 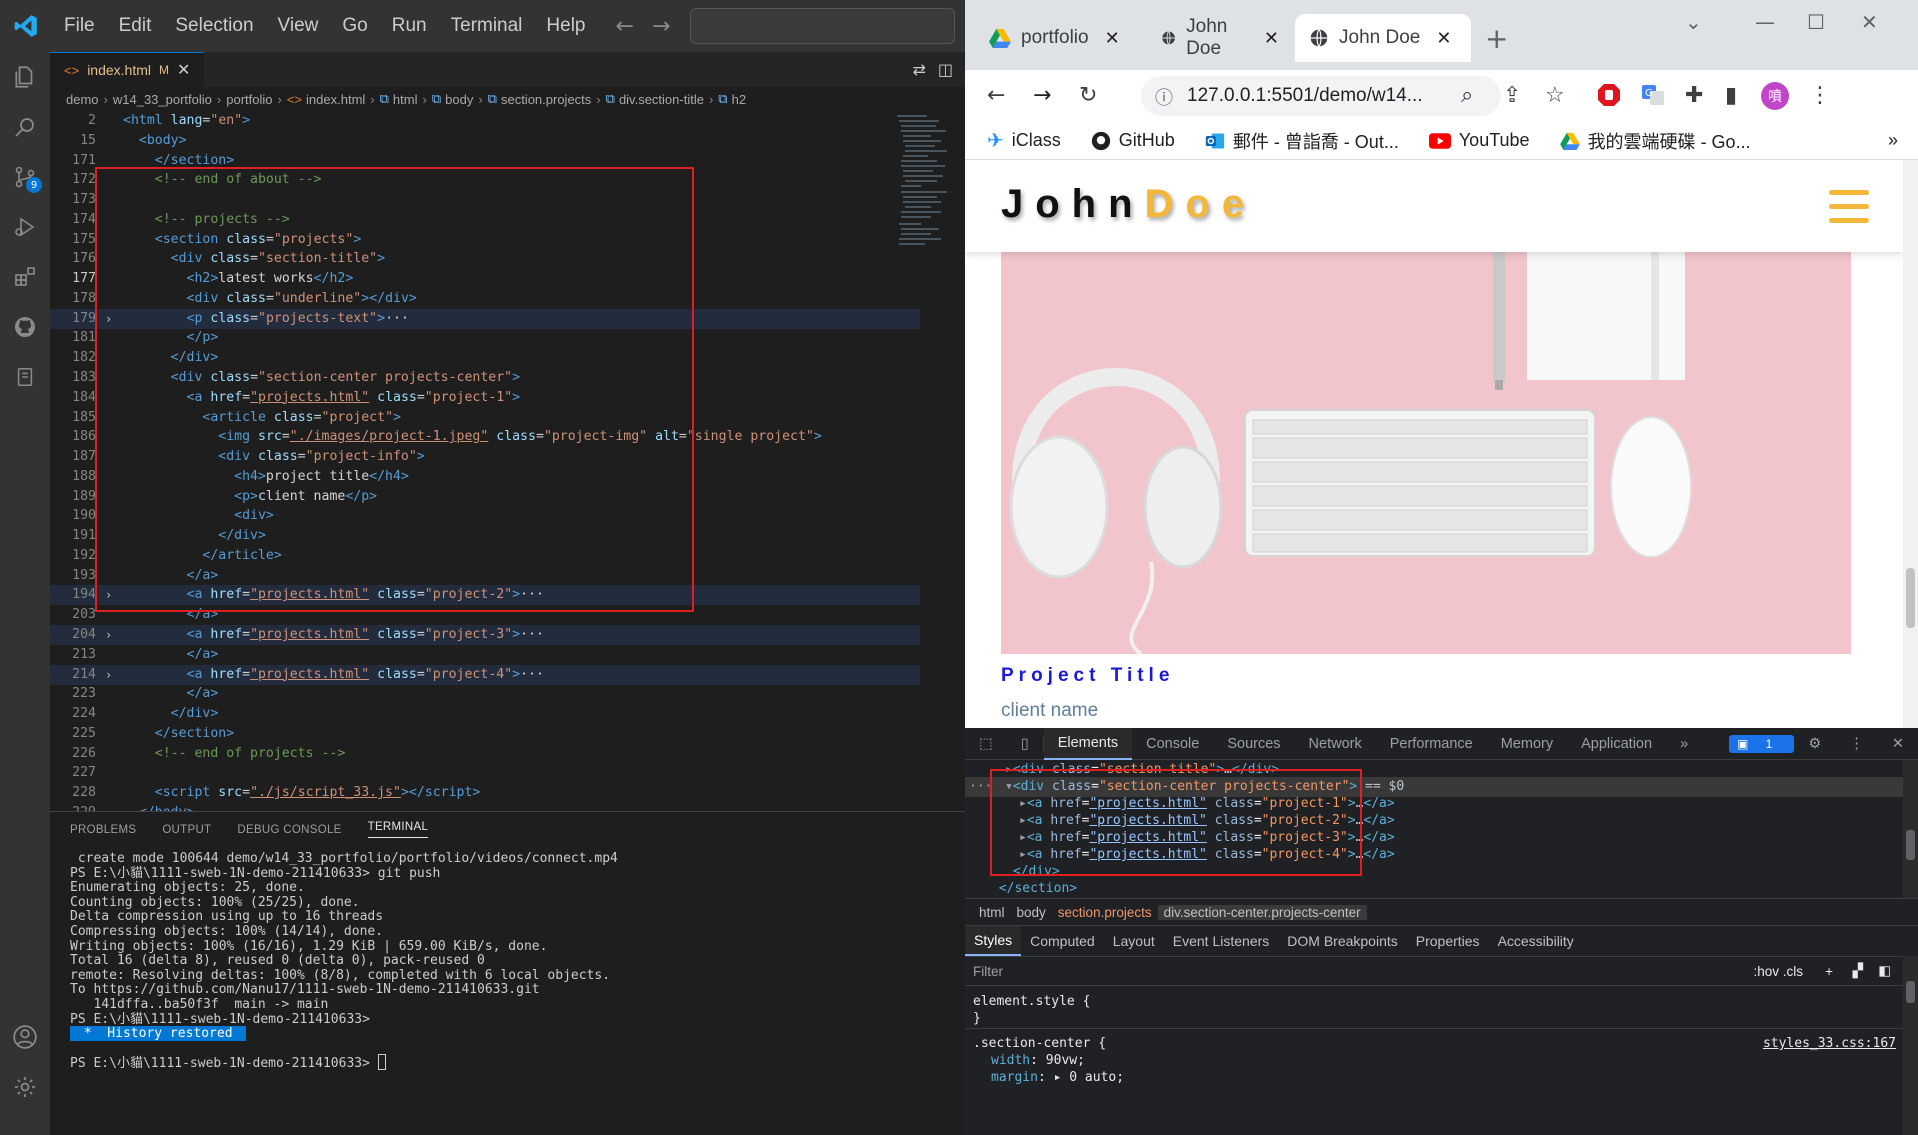 What do you see at coordinates (485, 318) in the screenshot?
I see `code-line: 179 › <p class="projects-text">···` at bounding box center [485, 318].